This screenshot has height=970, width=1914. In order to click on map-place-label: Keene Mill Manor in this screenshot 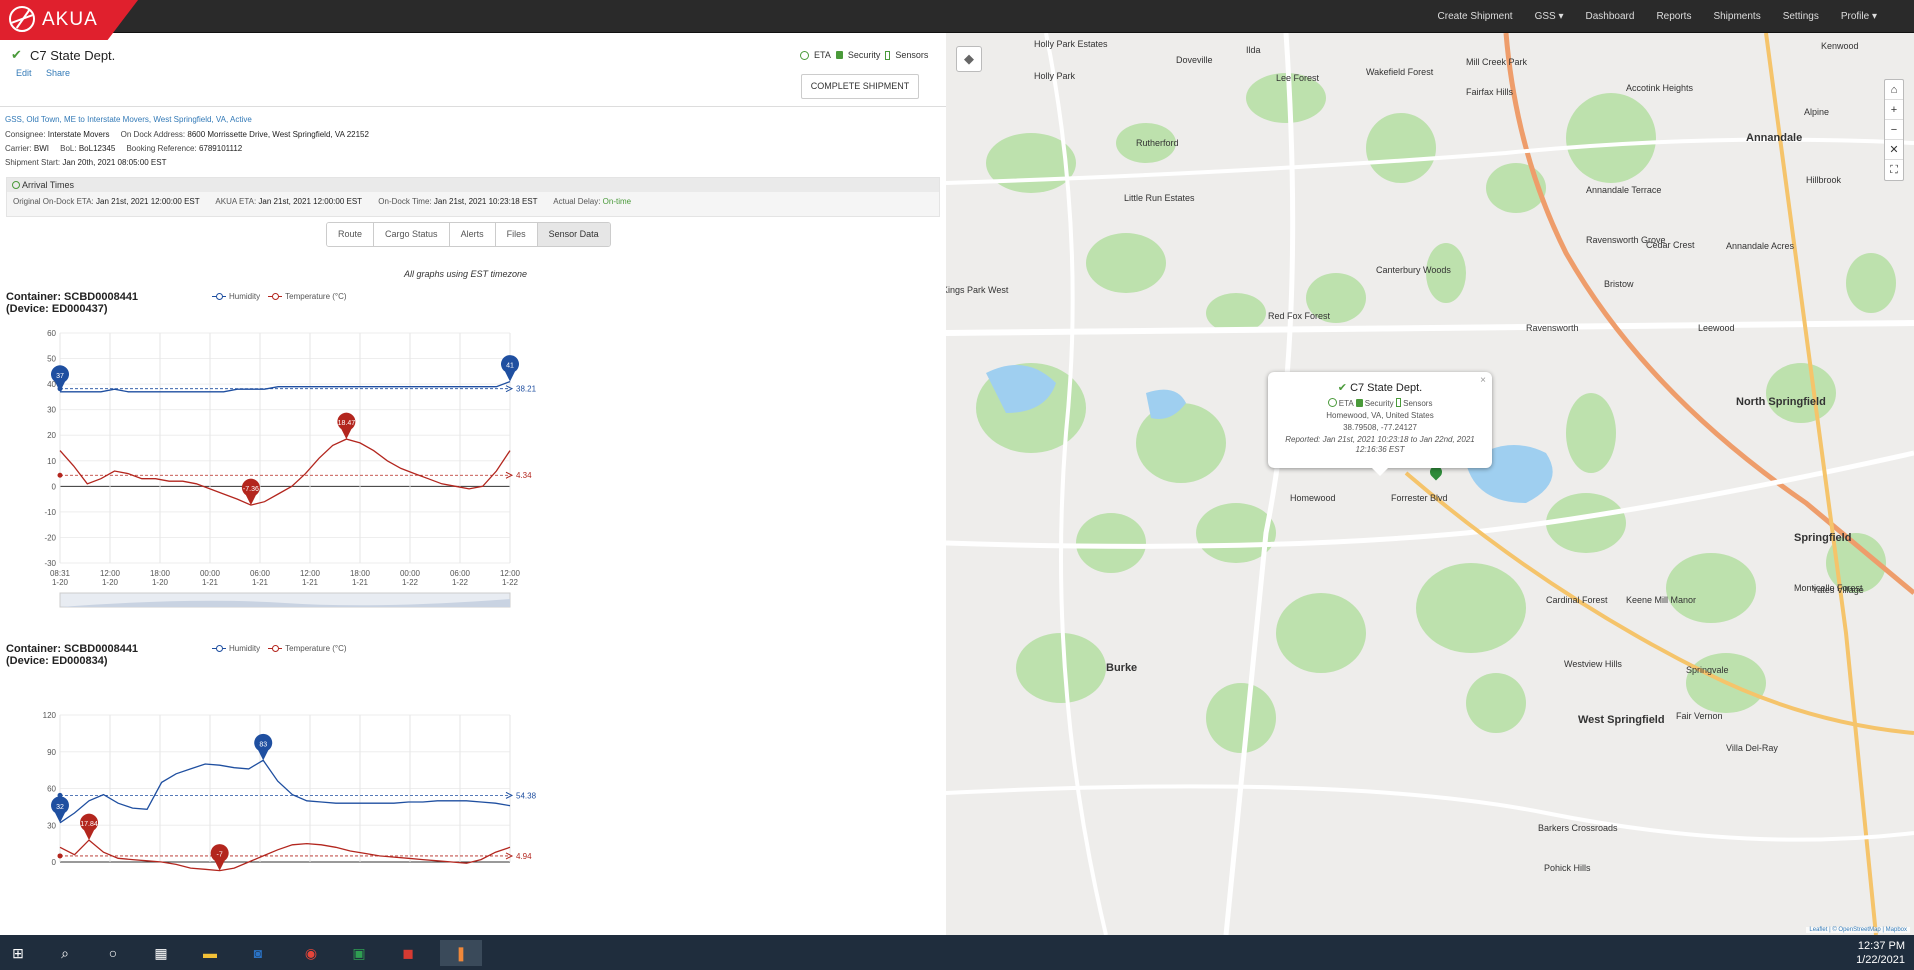, I will do `click(1661, 600)`.